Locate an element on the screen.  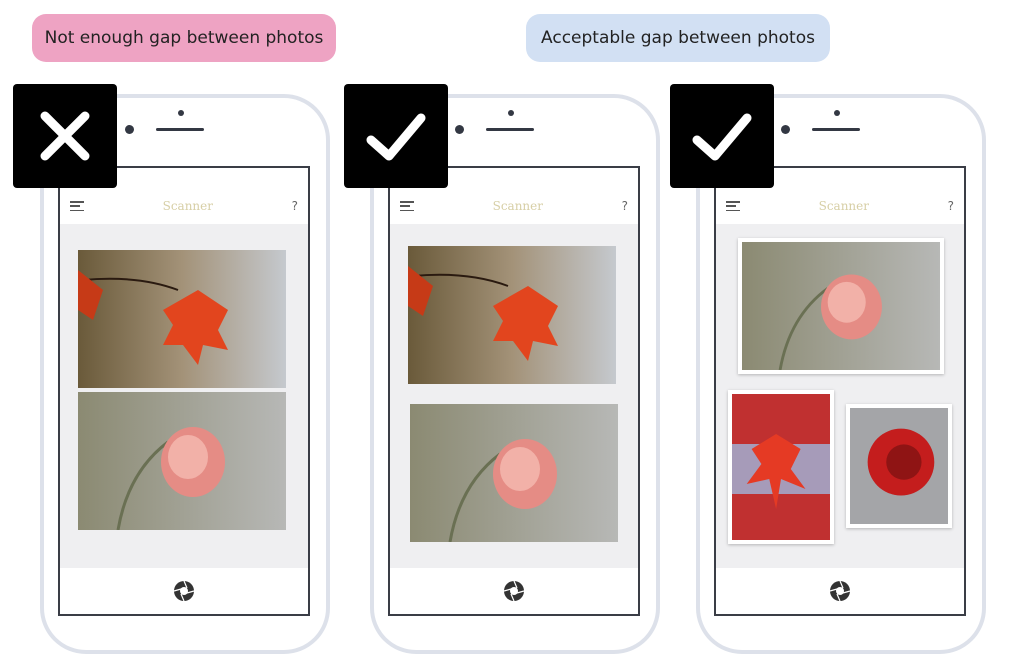
photo-red-rose is located at coordinates (899, 466).